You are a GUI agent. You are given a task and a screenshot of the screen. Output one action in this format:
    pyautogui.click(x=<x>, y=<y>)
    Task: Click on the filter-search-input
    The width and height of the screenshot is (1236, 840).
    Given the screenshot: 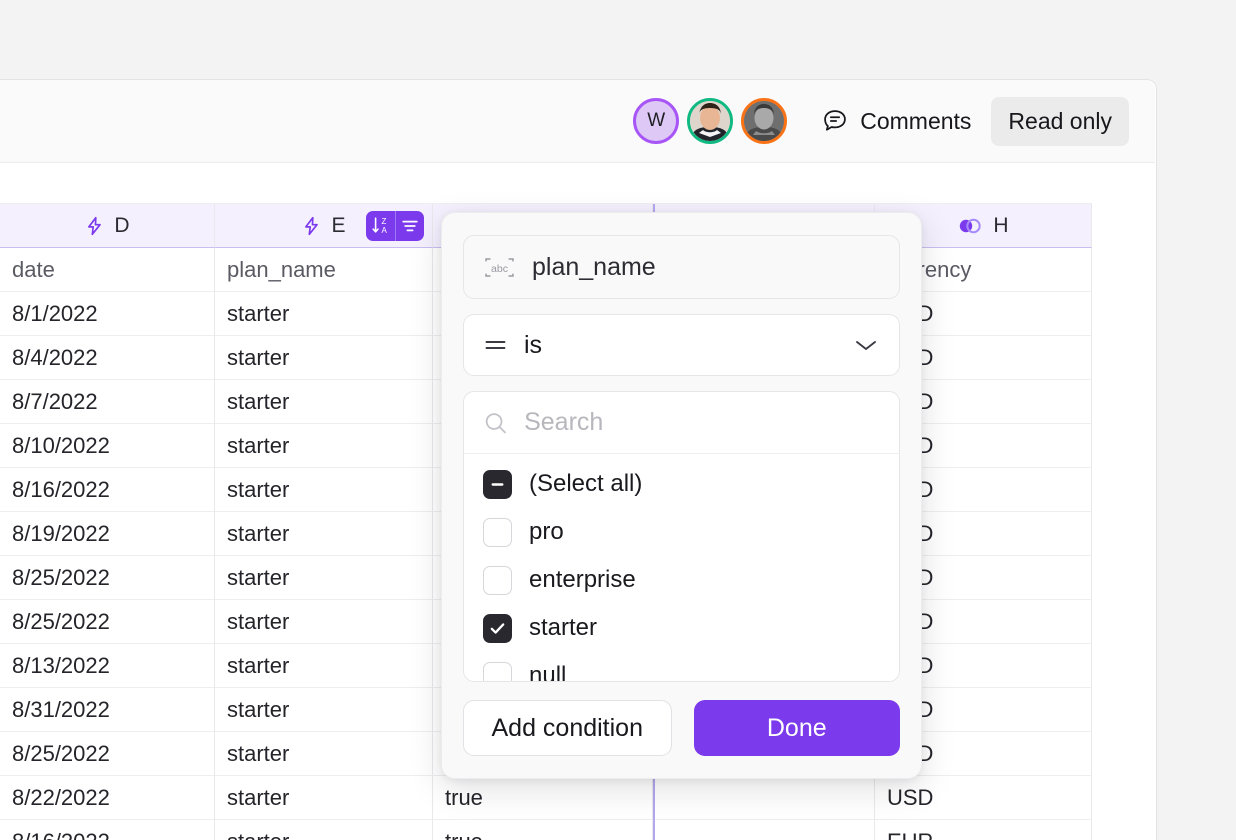 What is the action you would take?
    pyautogui.click(x=702, y=422)
    